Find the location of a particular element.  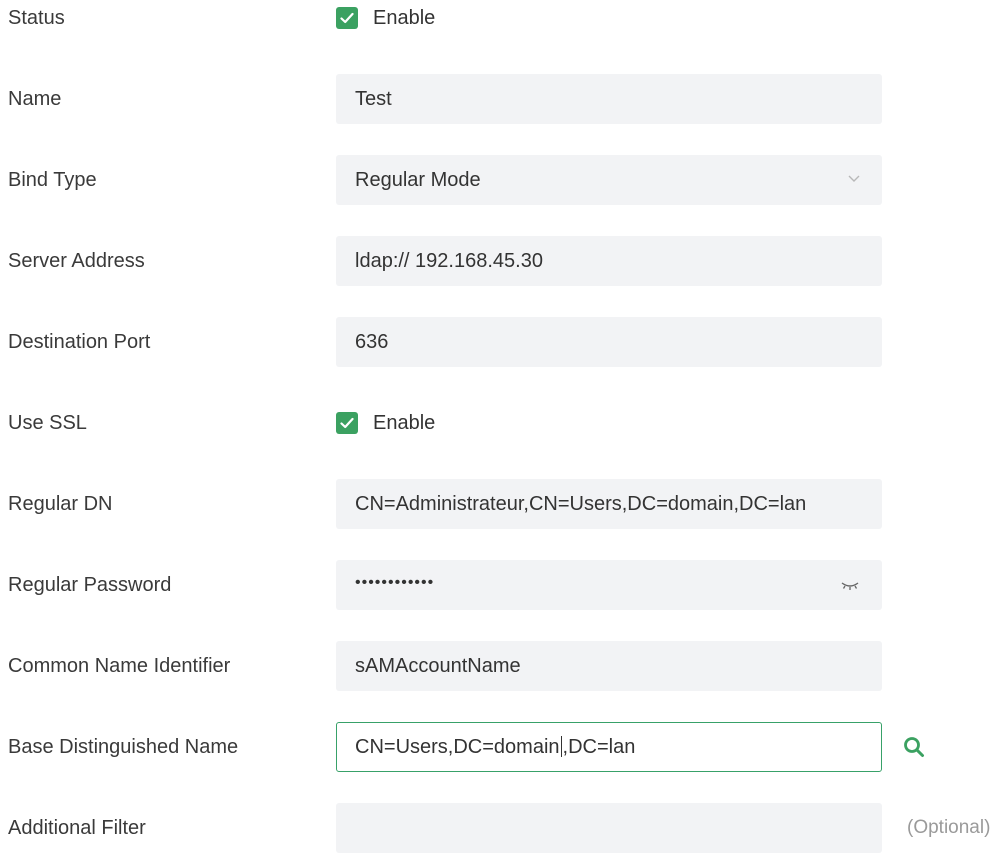

use-ssl-label: Use SSL is located at coordinates (47, 422).